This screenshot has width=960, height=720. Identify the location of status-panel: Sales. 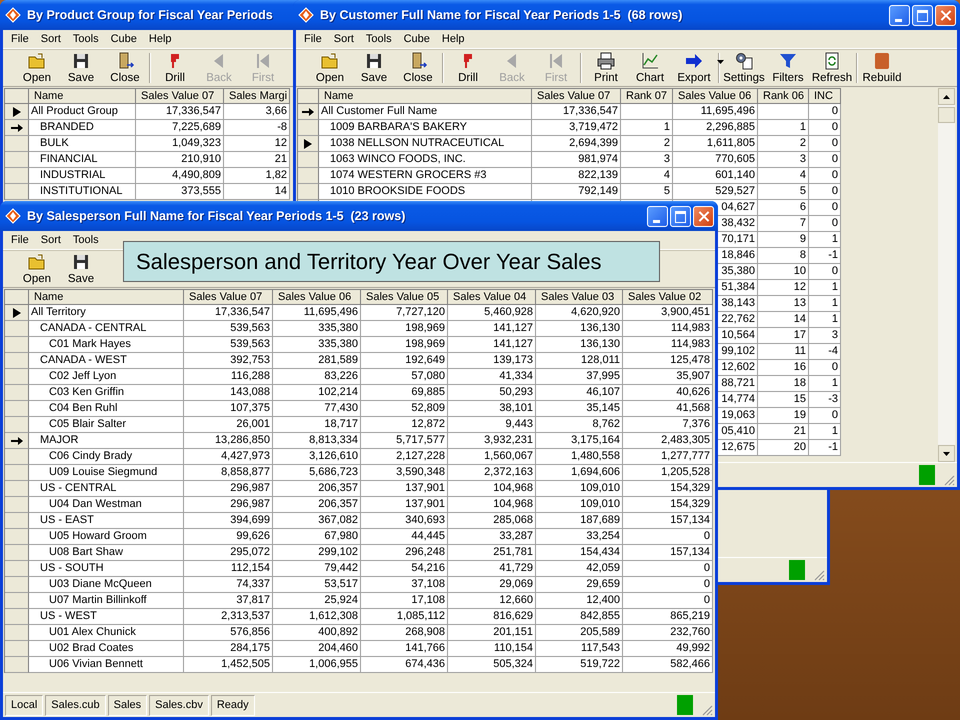
(128, 705).